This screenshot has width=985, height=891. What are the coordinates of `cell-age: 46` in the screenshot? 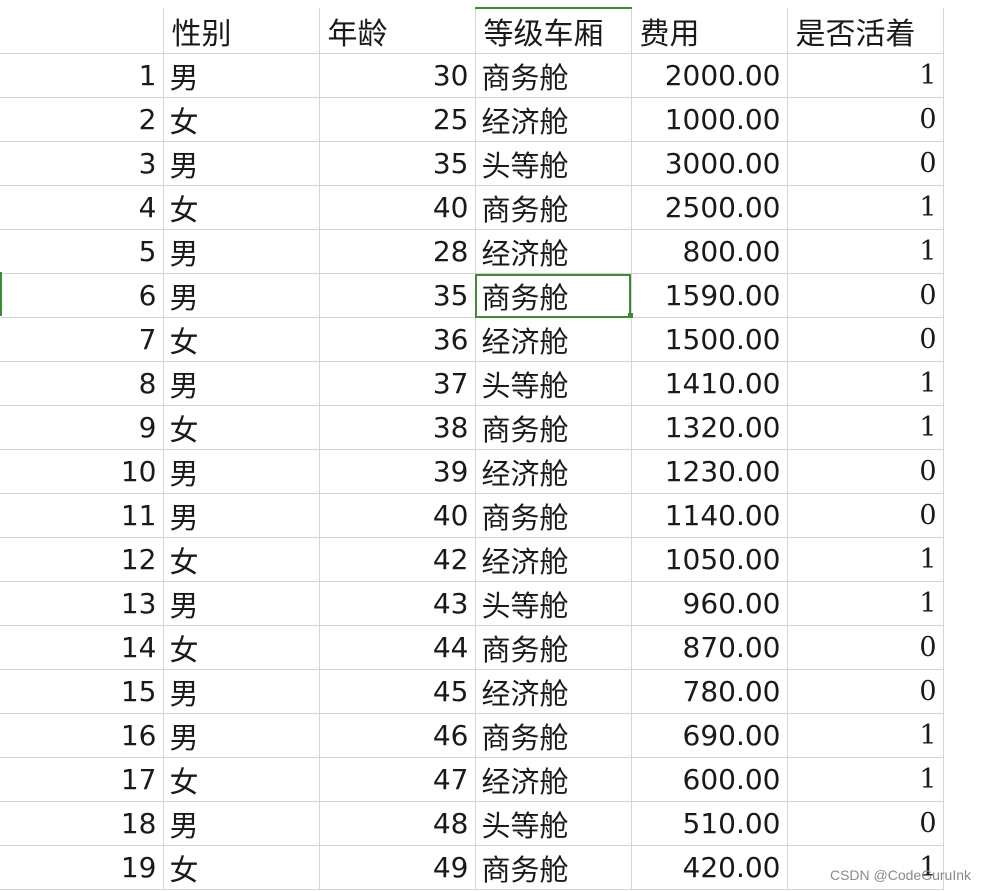 It's located at (397, 735).